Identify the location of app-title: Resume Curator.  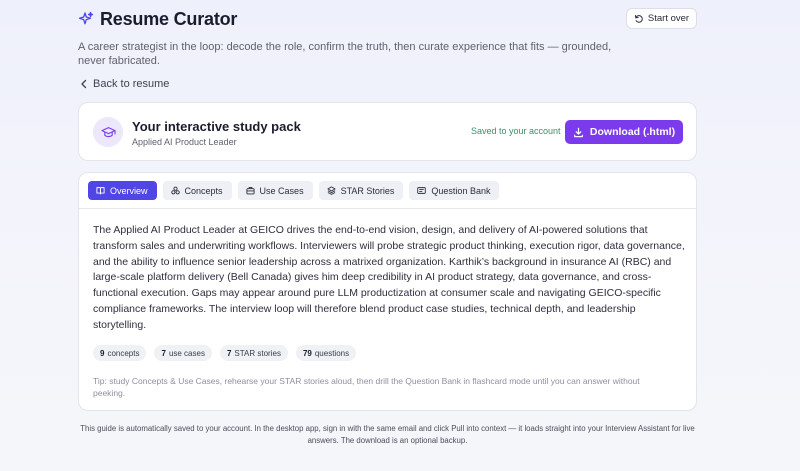
(169, 18).